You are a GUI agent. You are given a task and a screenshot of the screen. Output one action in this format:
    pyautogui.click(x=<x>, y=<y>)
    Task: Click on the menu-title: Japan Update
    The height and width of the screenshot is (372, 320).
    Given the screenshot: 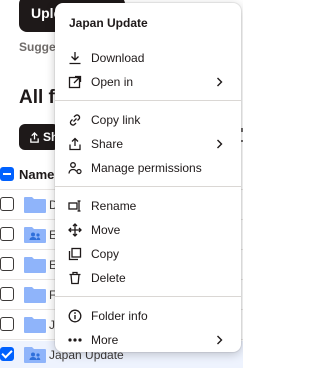 What is the action you would take?
    pyautogui.click(x=108, y=23)
    